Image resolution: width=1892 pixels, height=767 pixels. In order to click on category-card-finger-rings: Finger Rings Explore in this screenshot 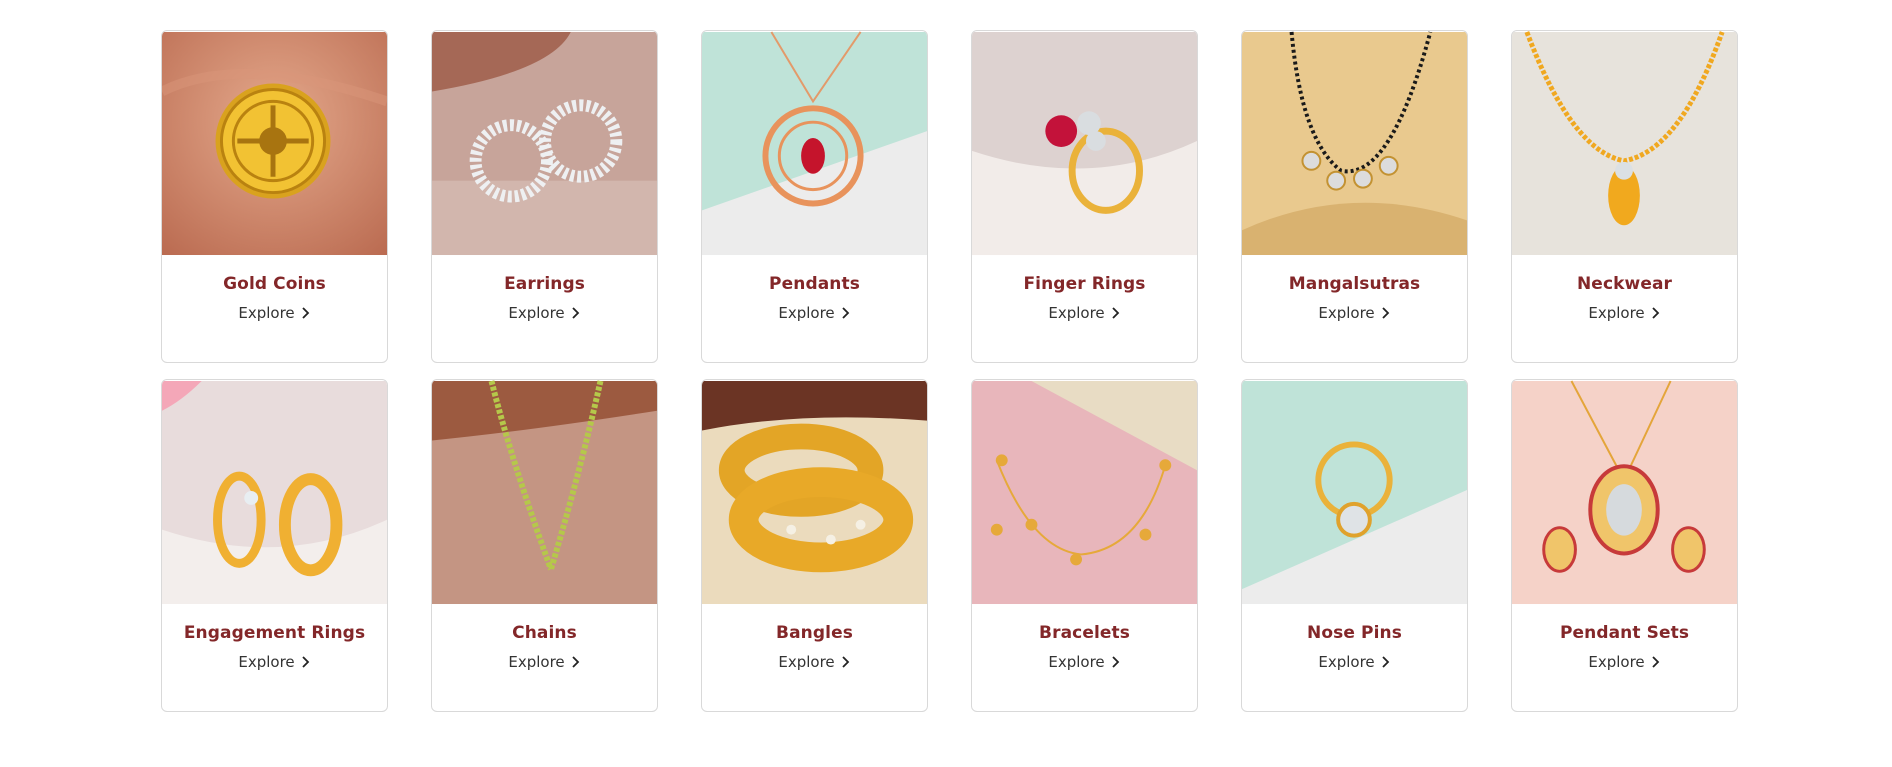, I will do `click(1084, 196)`.